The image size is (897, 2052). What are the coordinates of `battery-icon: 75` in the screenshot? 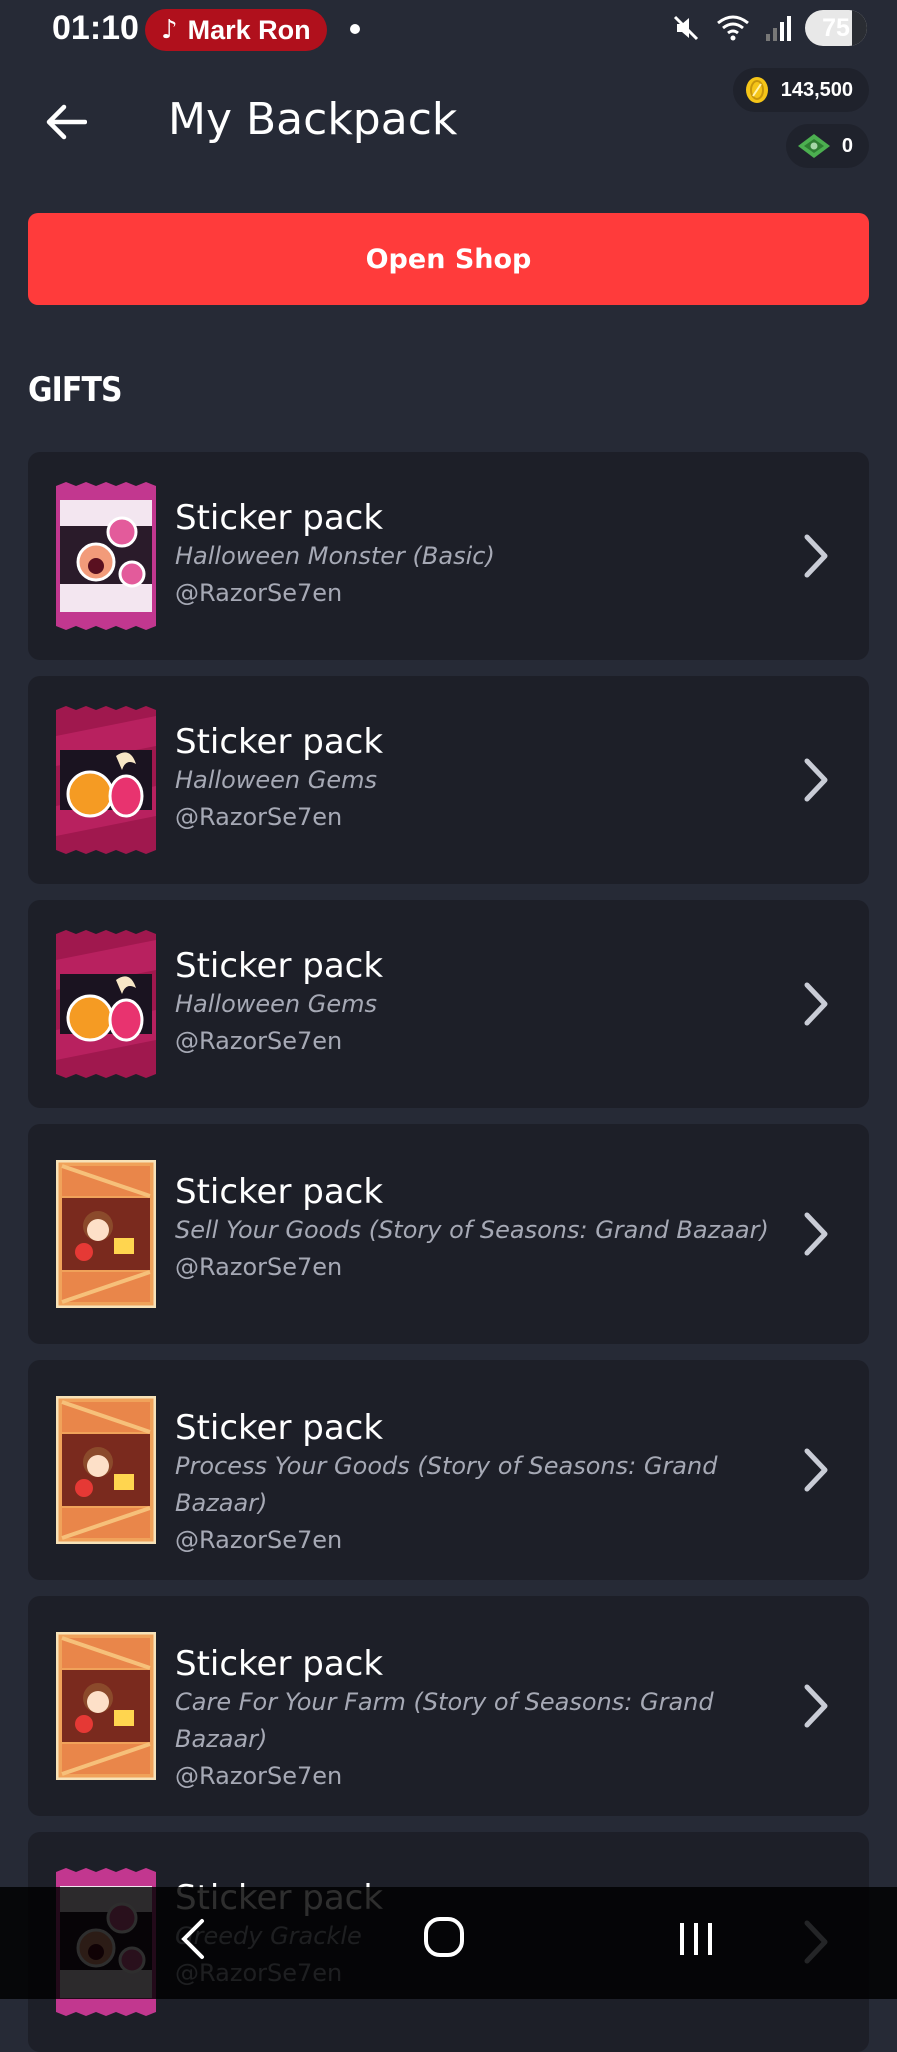 It's located at (836, 28).